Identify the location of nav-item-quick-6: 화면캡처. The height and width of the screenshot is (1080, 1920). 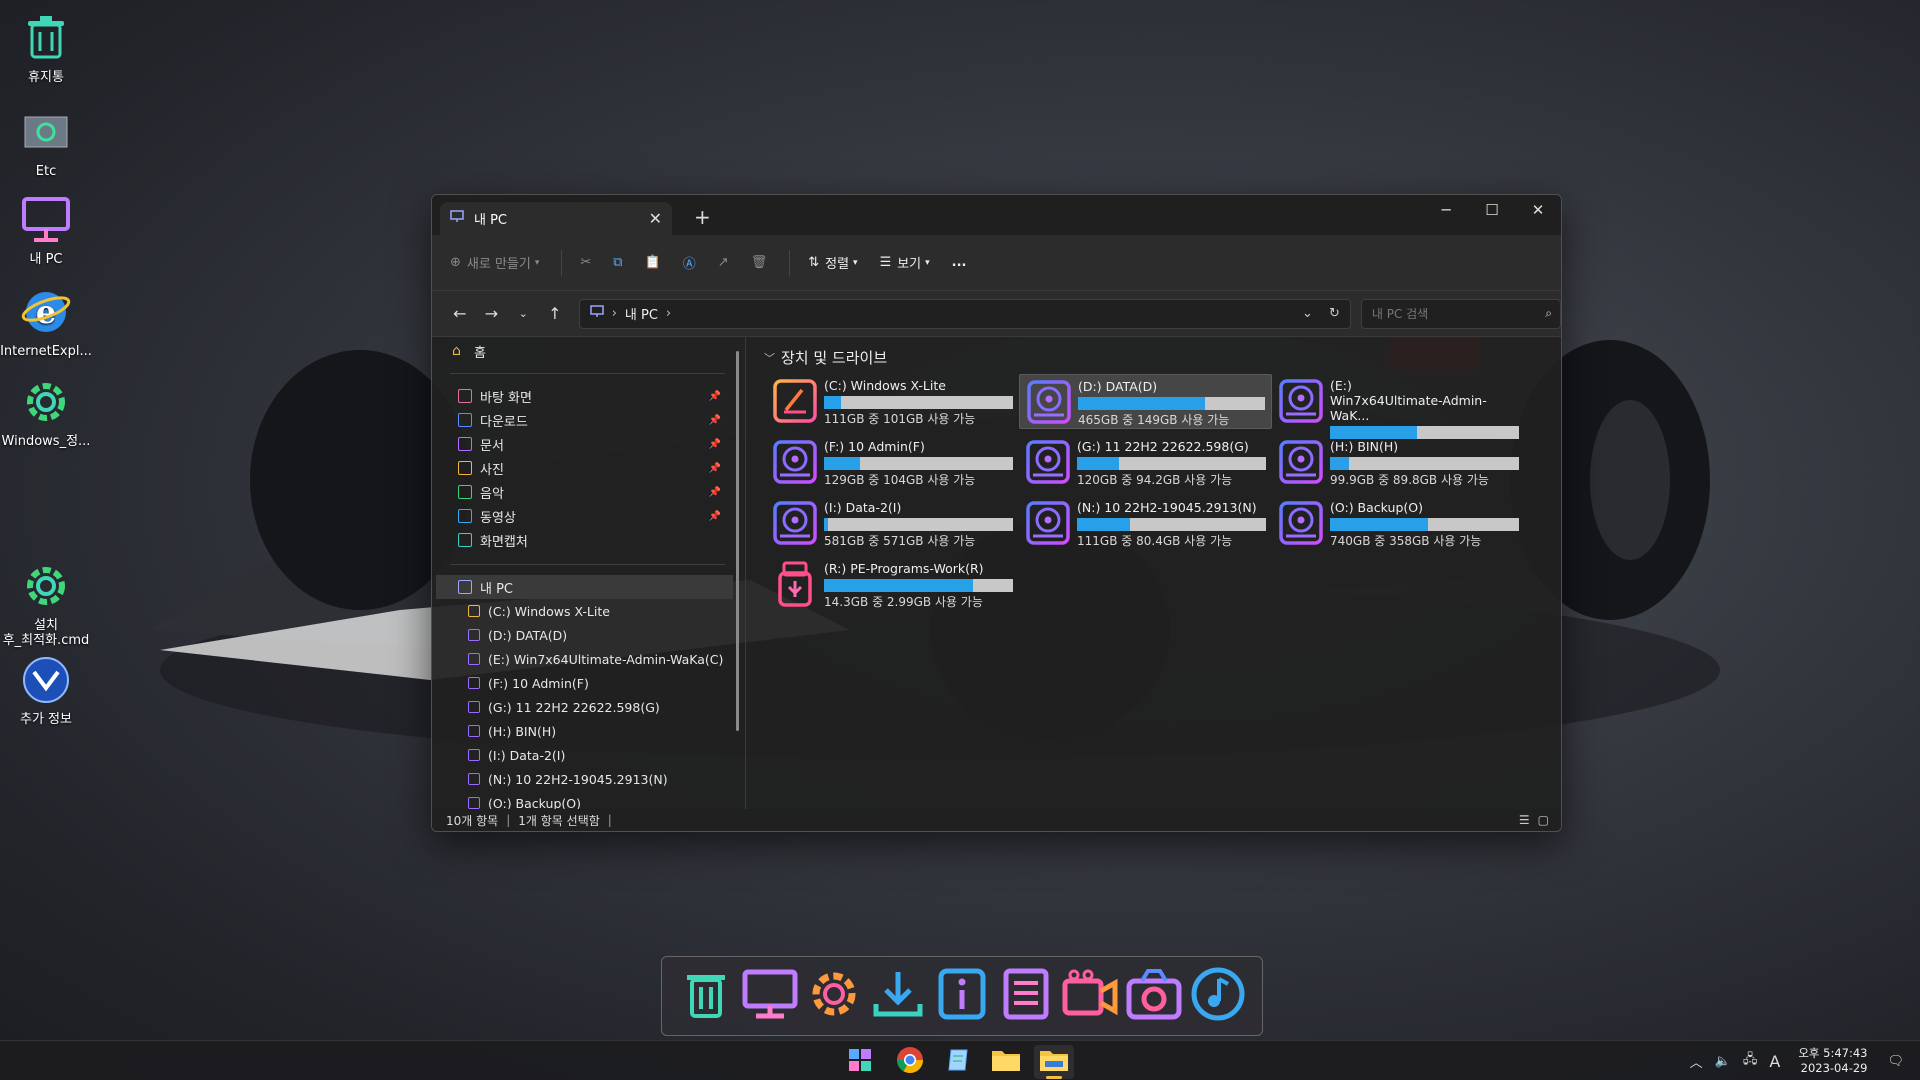
(588, 540).